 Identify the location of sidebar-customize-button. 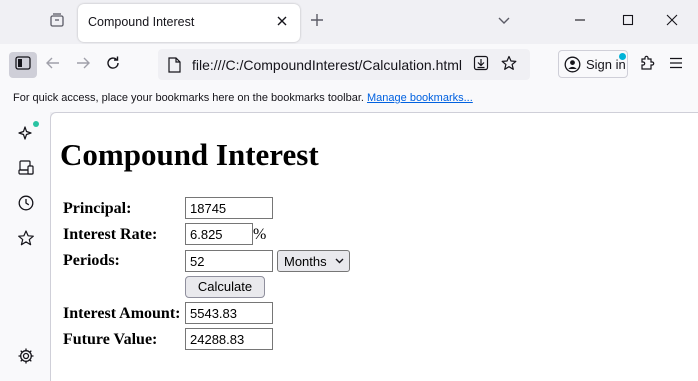
(26, 358).